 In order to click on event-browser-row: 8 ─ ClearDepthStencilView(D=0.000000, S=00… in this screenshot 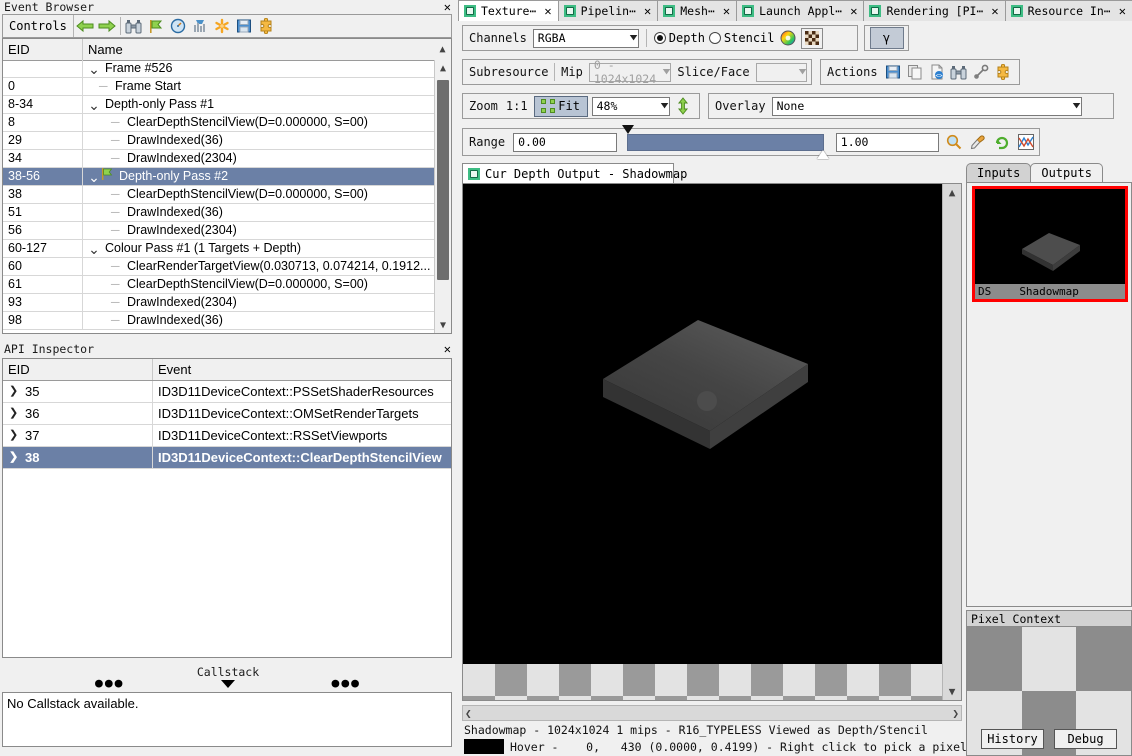, I will do `click(219, 122)`.